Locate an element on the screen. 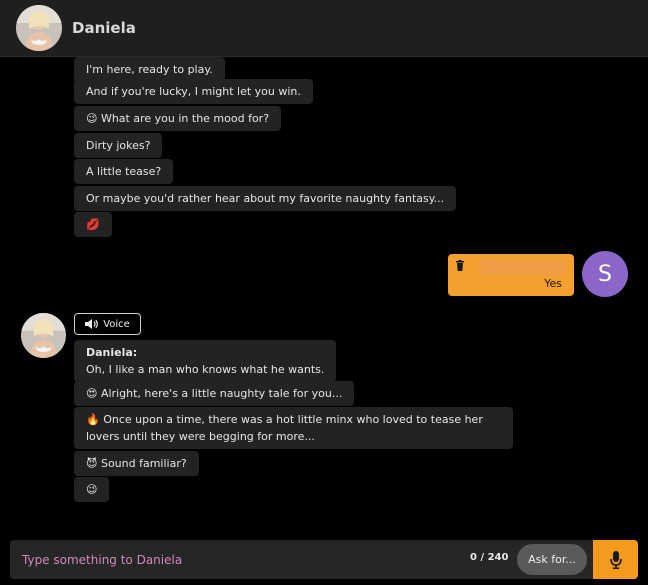 This screenshot has width=648, height=585. microphone-button is located at coordinates (615, 559).